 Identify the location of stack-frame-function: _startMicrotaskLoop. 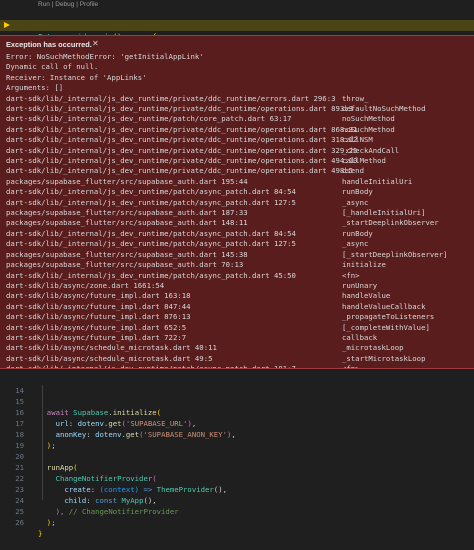
(384, 358).